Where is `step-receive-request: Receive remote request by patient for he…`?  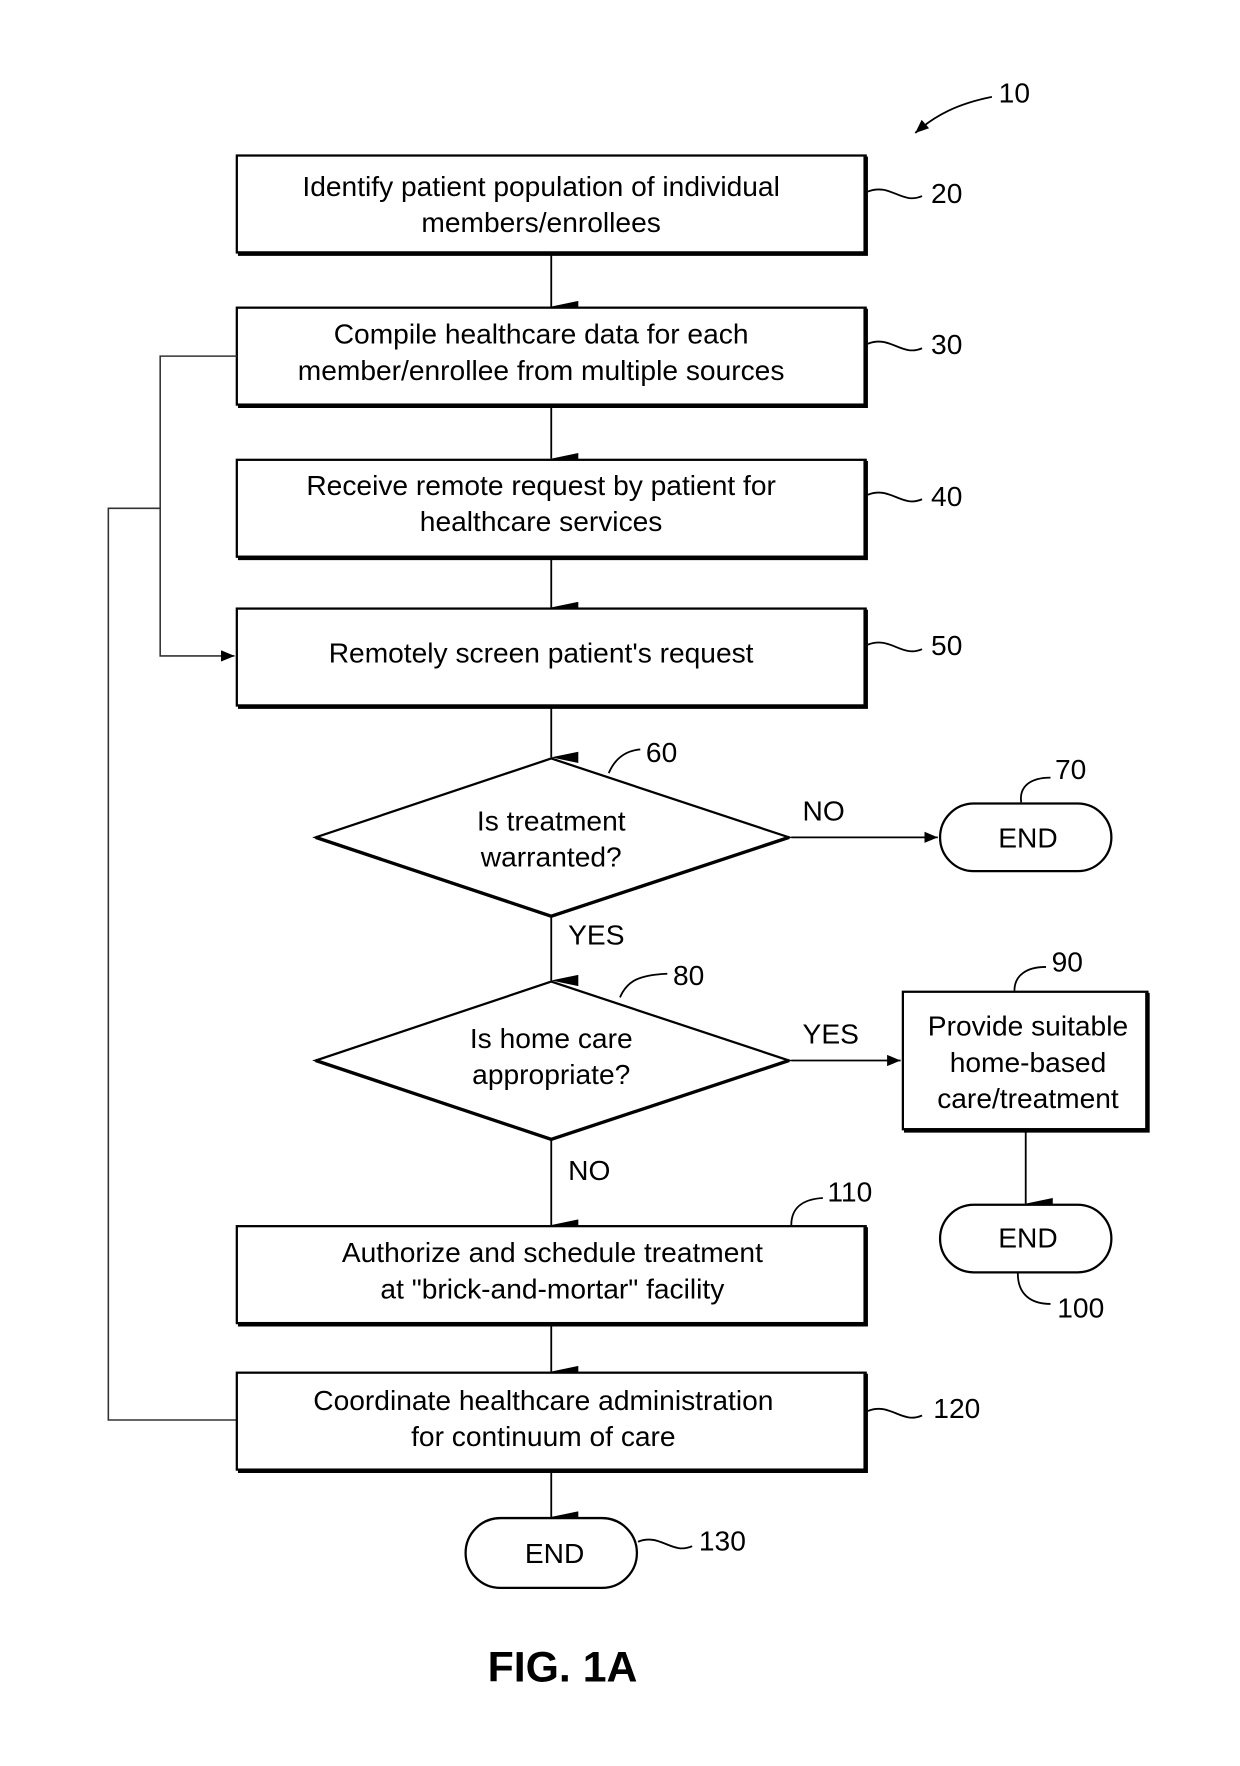 step-receive-request: Receive remote request by patient for he… is located at coordinates (598, 509).